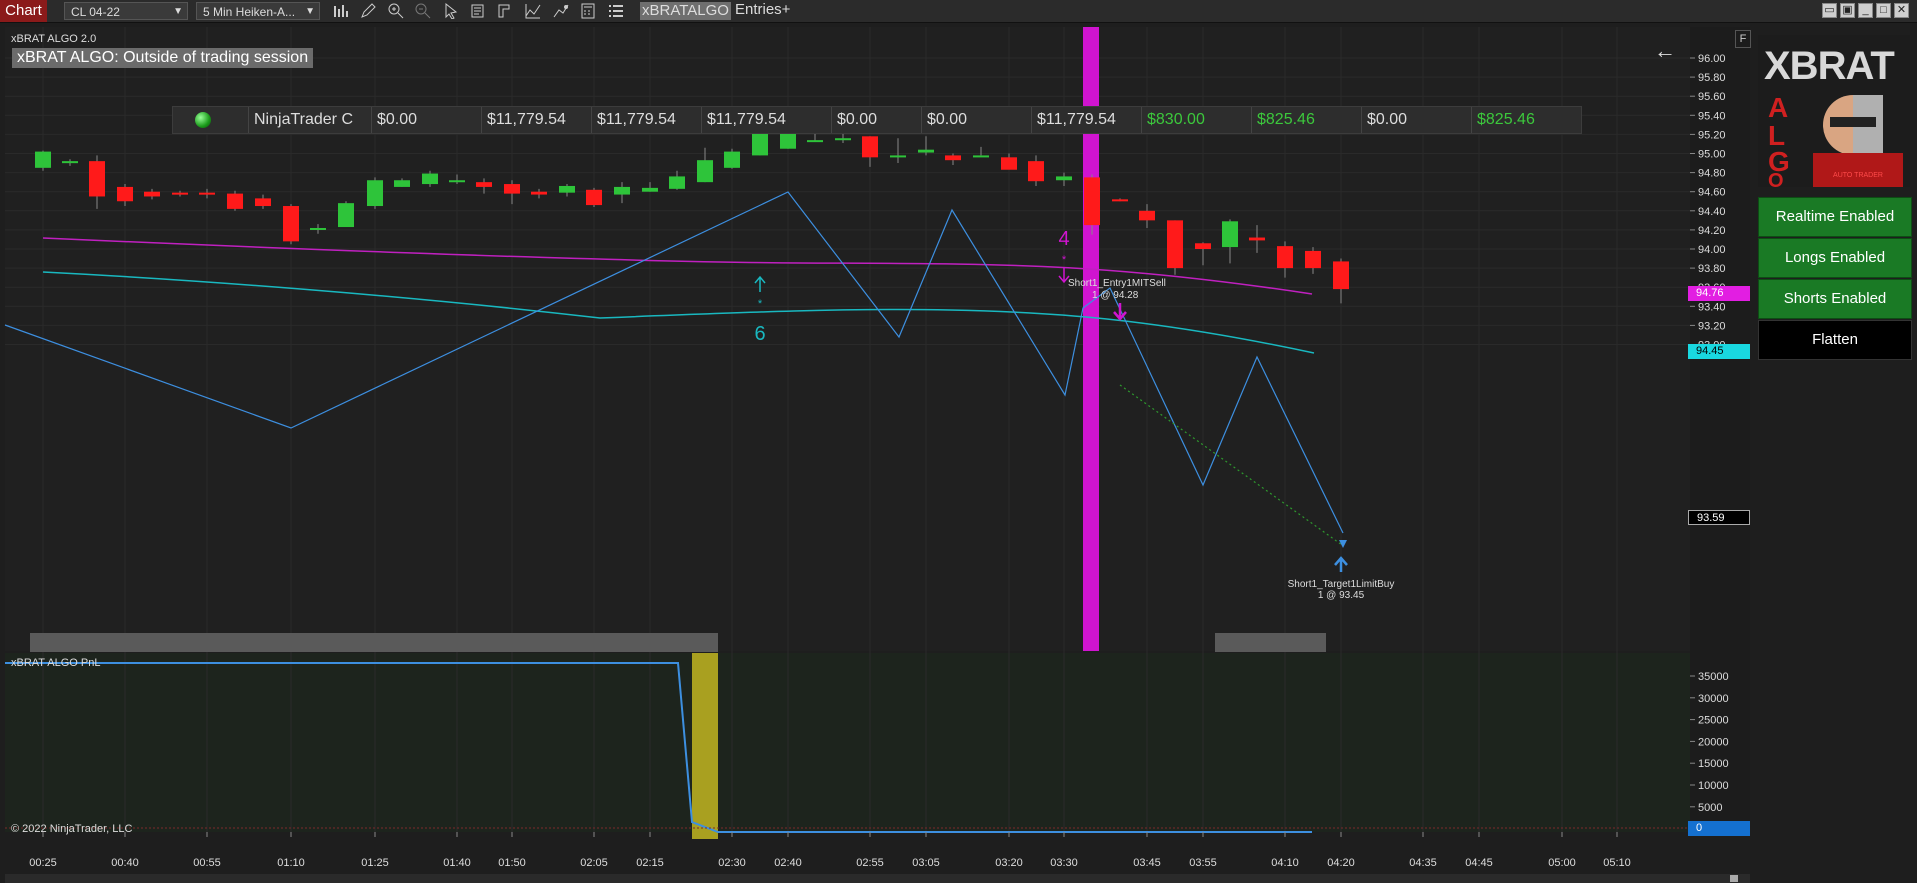 The height and width of the screenshot is (883, 1917). Describe the element at coordinates (1064, 863) in the screenshot. I see `x-axis-label: 03:30` at that location.